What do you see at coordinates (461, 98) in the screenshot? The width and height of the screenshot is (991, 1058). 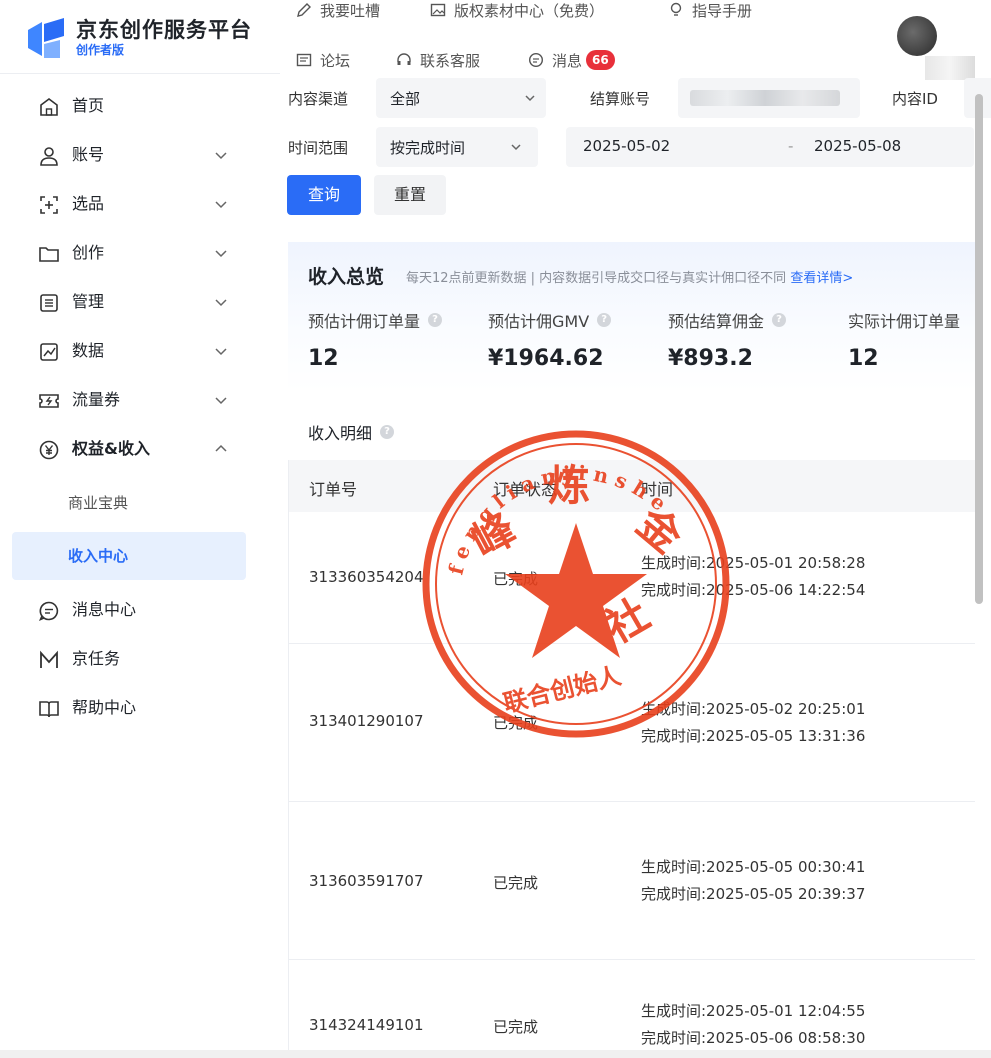 I see `channel-select: 全部` at bounding box center [461, 98].